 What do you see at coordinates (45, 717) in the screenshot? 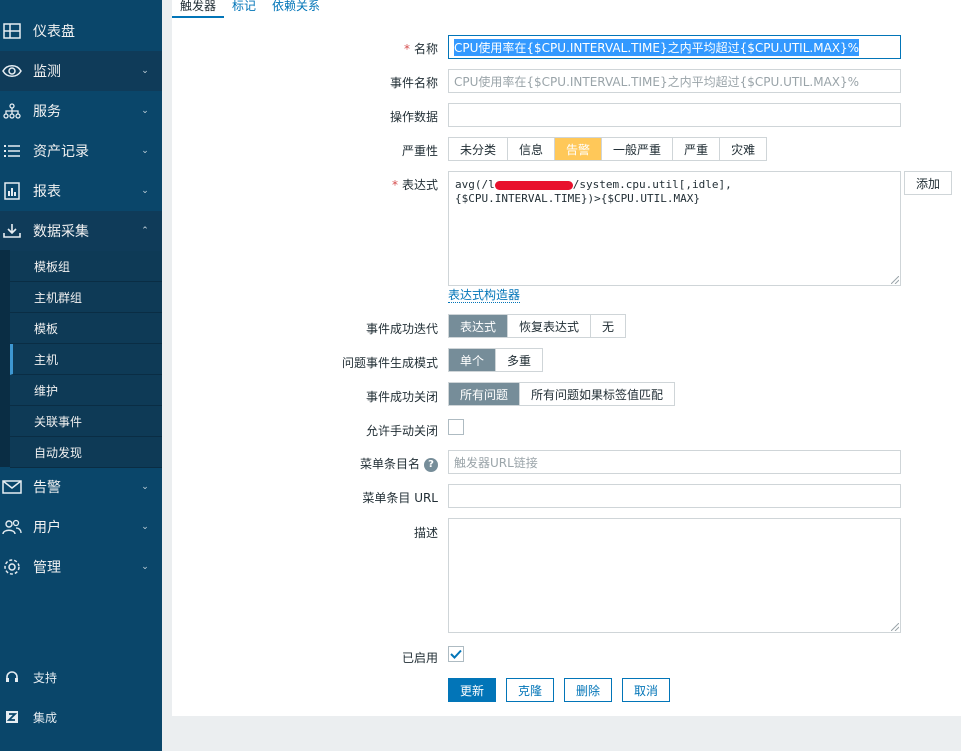
I see `nav-integrations-label: 集成` at bounding box center [45, 717].